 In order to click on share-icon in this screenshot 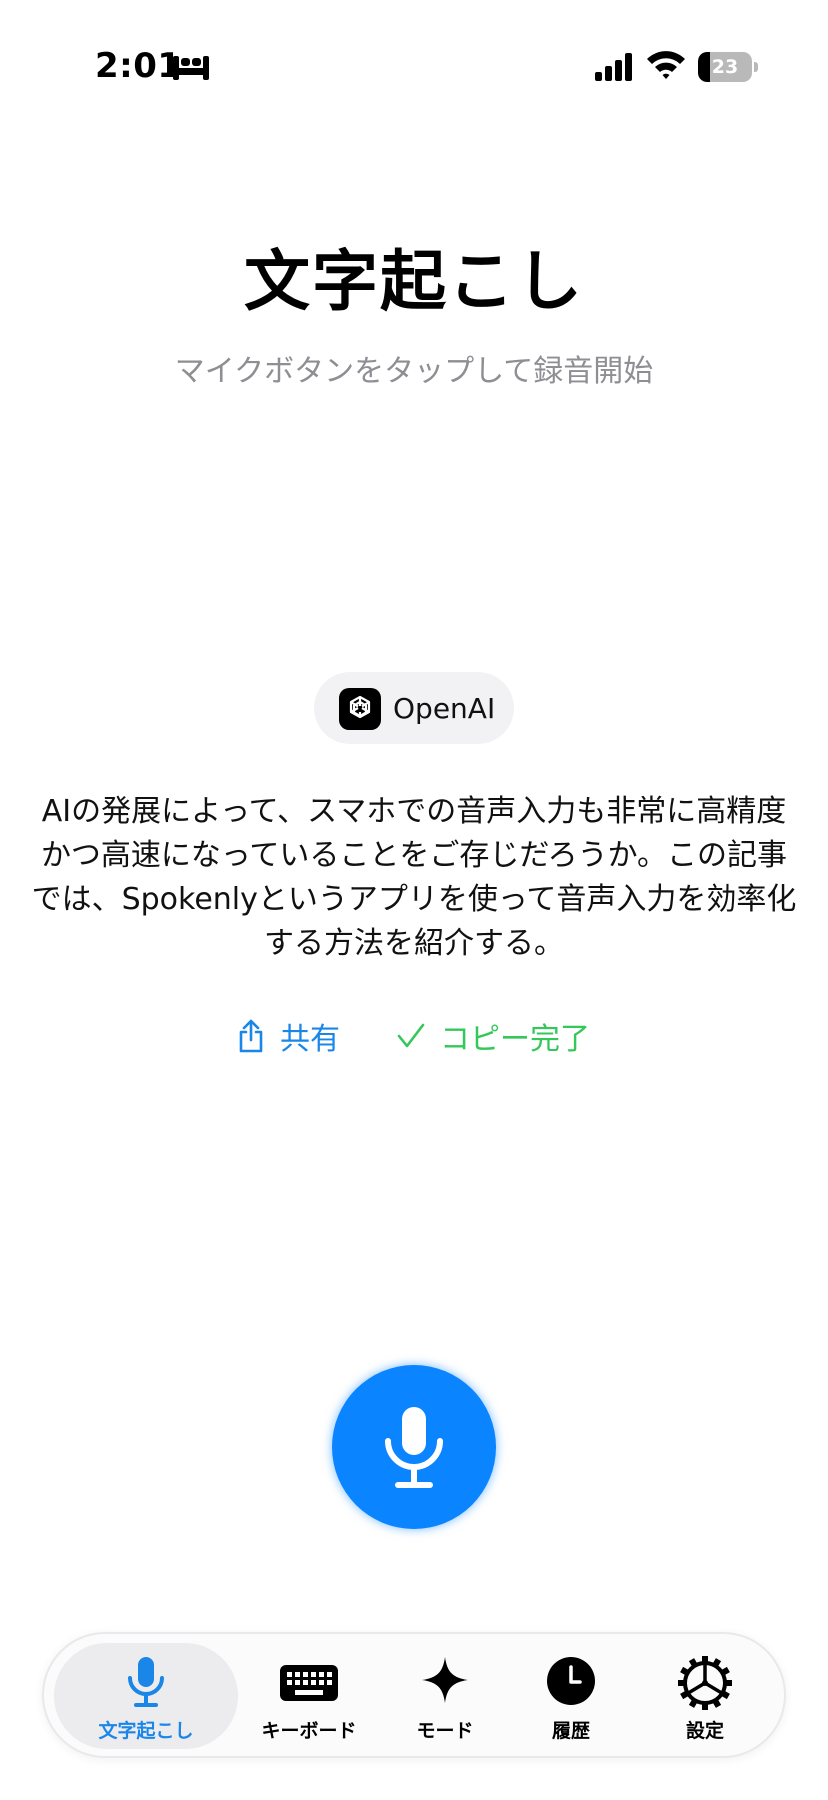, I will do `click(251, 1036)`.